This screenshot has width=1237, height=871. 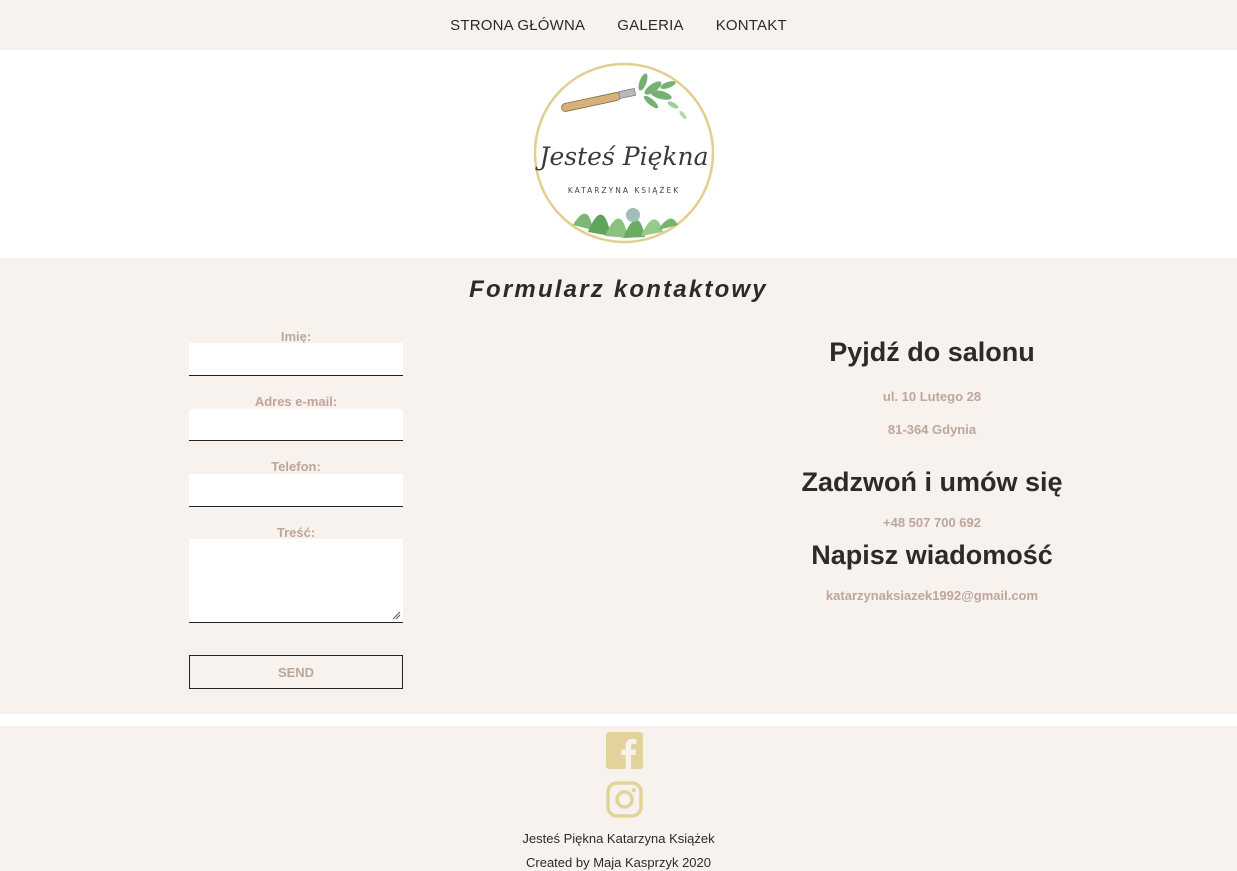 What do you see at coordinates (624, 799) in the screenshot?
I see `instagram-icon` at bounding box center [624, 799].